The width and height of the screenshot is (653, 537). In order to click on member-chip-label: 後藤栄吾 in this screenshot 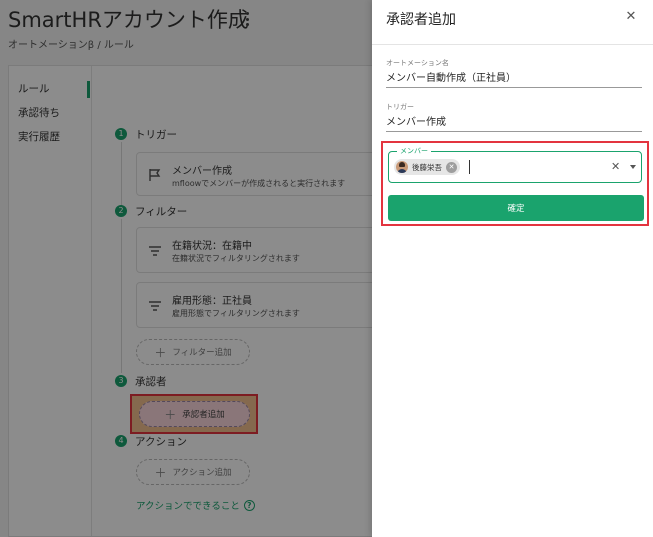, I will do `click(427, 167)`.